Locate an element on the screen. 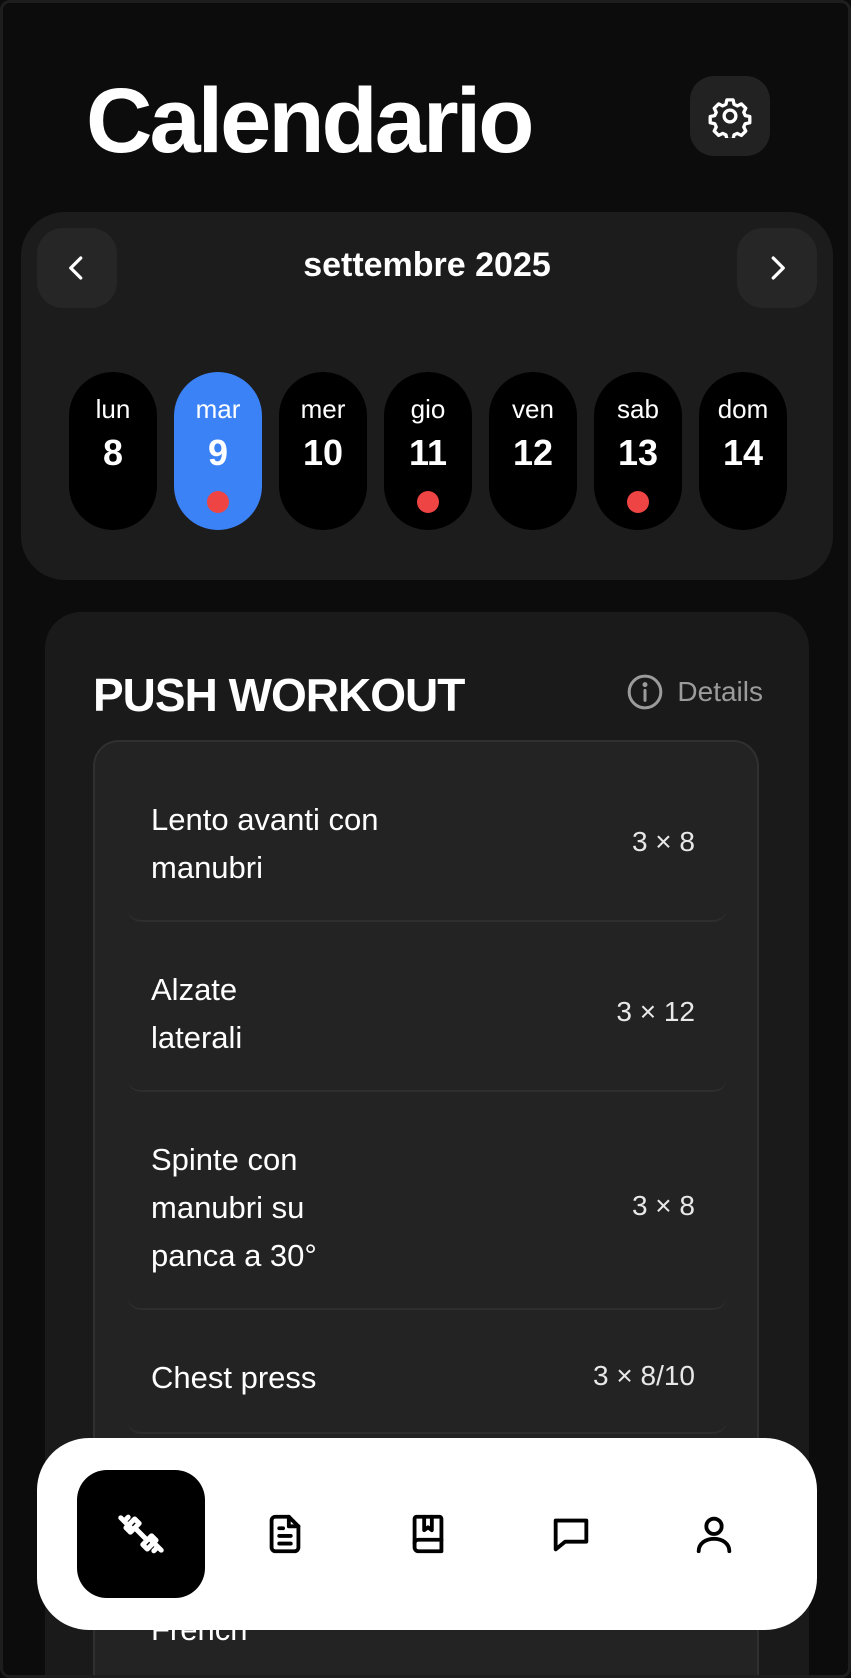  day-name: ven is located at coordinates (533, 409).